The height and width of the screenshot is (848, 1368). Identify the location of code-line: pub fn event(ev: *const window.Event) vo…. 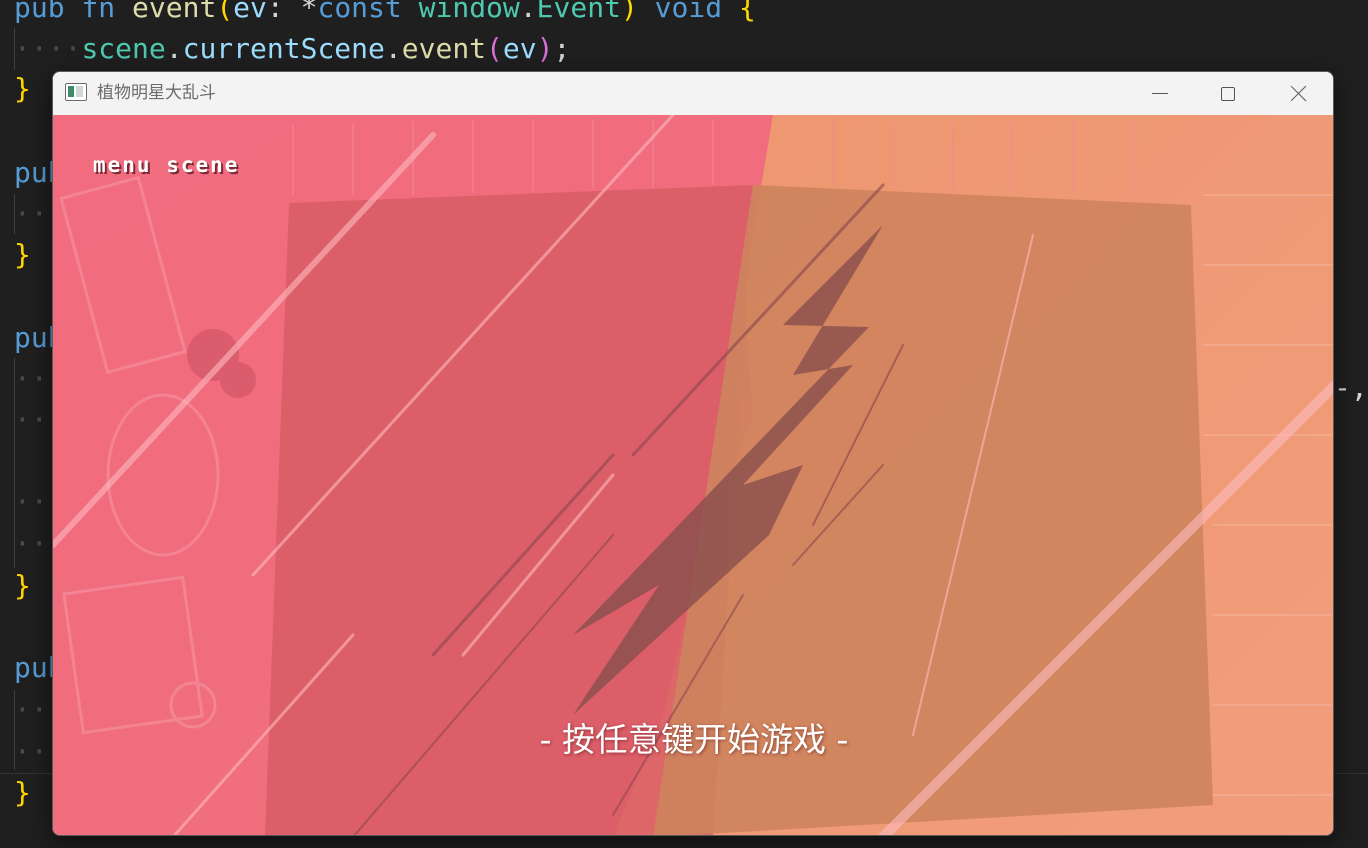
(385, 14).